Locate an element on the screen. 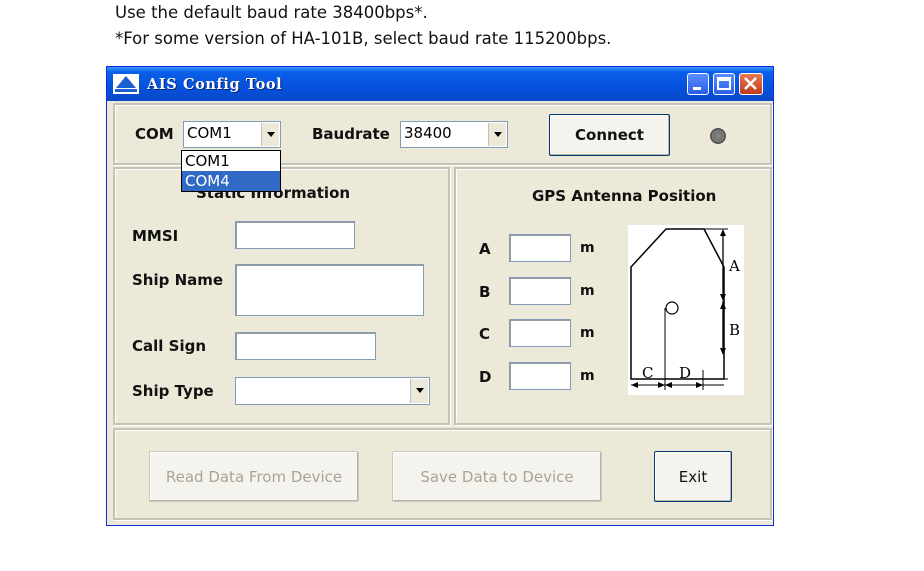  maximize-button is located at coordinates (724, 84).